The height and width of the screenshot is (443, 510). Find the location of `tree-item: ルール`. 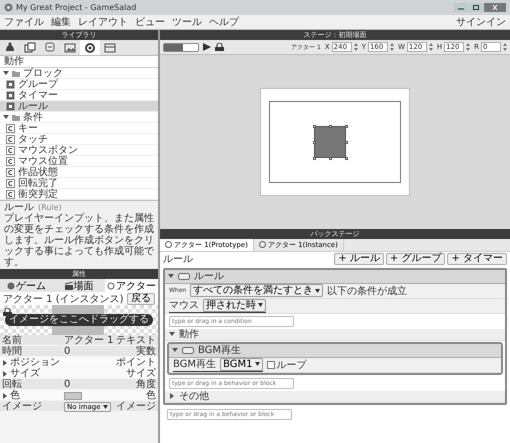

tree-item: ルール is located at coordinates (79, 106).